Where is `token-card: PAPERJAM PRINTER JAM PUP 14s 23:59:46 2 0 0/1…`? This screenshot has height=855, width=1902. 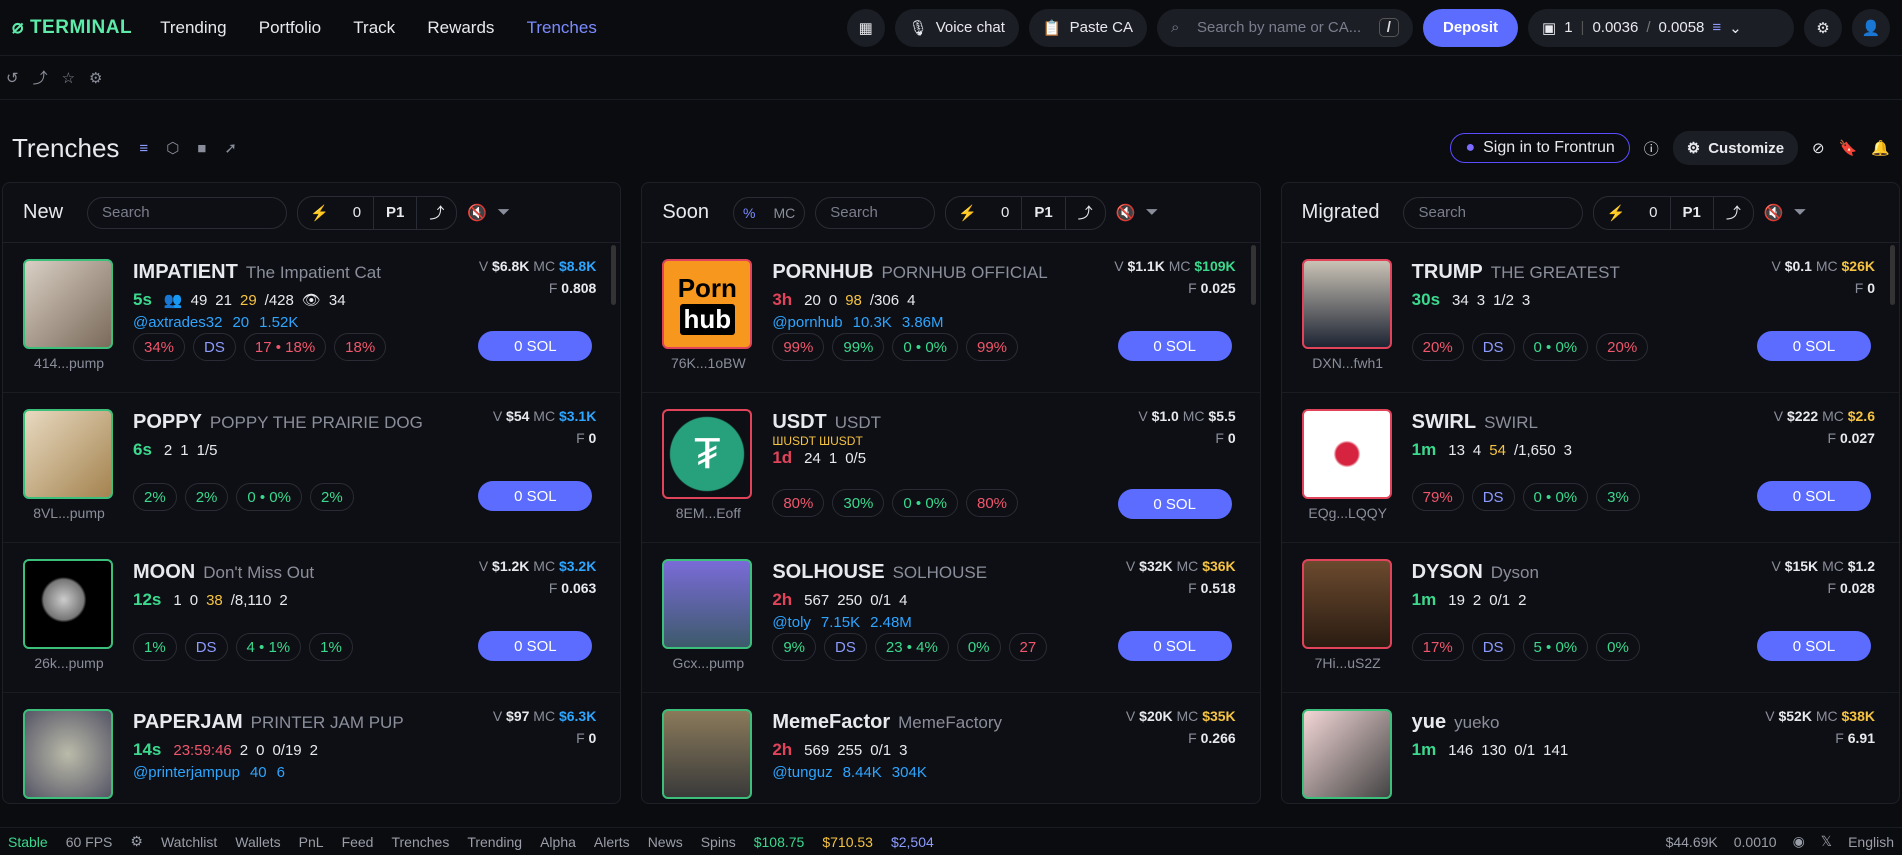
token-card: PAPERJAM PRINTER JAM PUP 14s 23:59:46 2 0 0/1… is located at coordinates (311, 748).